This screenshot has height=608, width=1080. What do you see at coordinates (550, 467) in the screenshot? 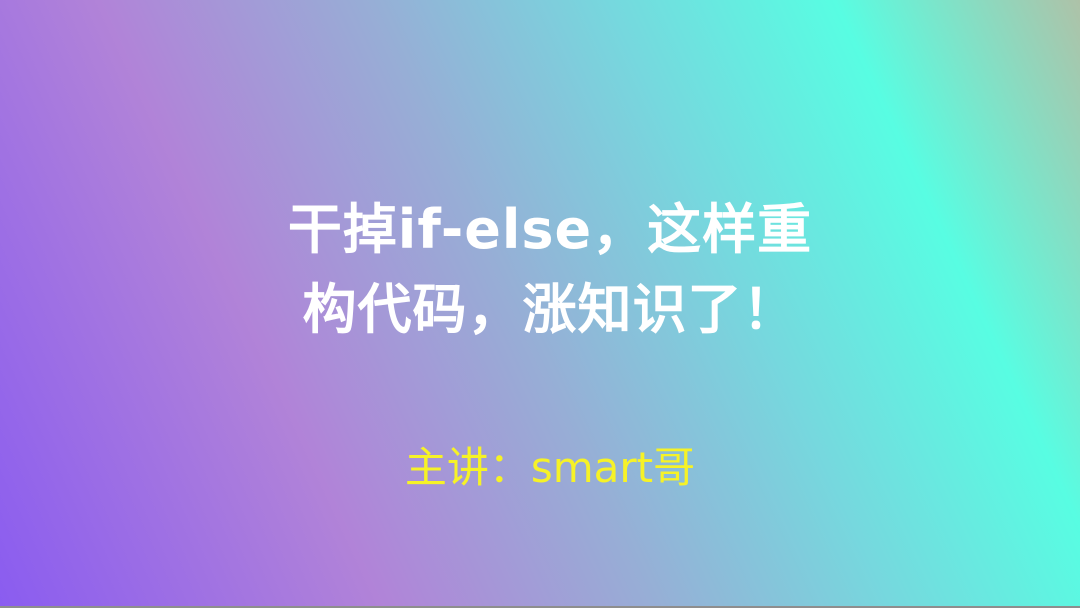
I see `presenter-label: 主讲：smart哥` at bounding box center [550, 467].